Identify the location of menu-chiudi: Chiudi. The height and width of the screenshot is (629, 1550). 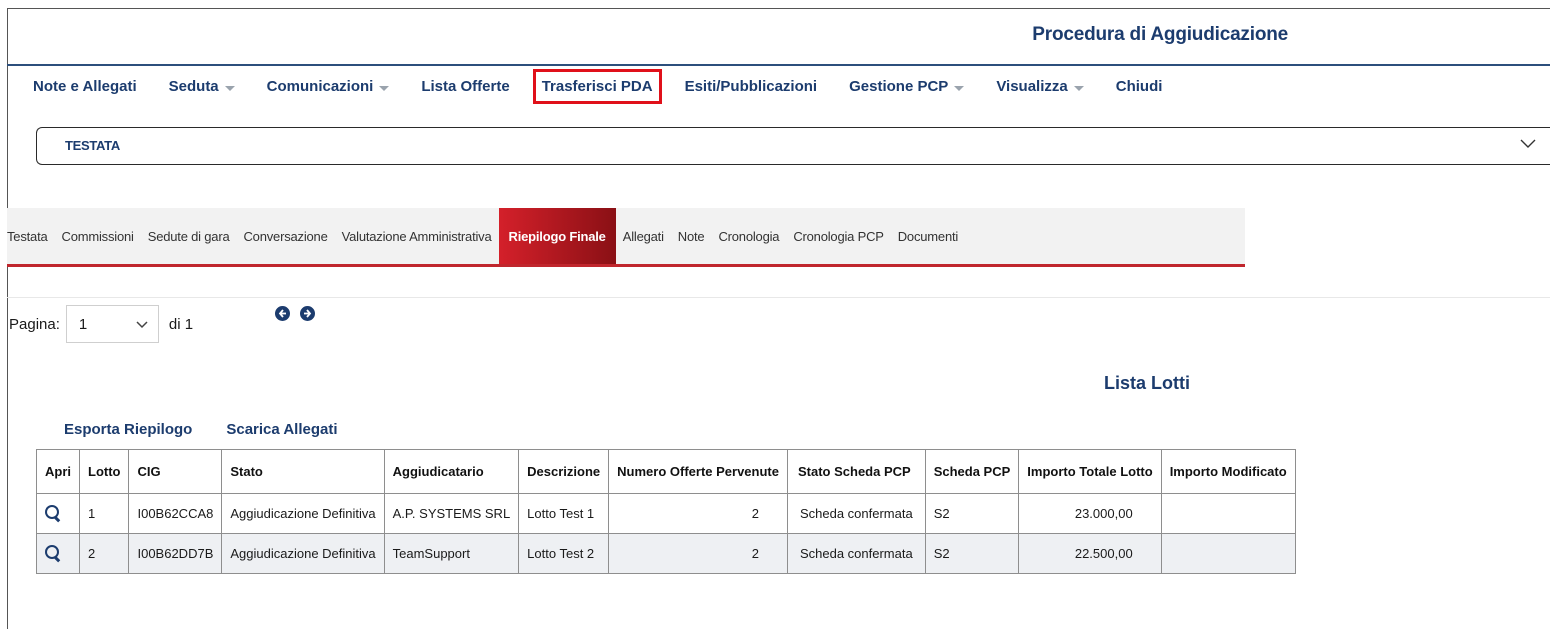
(1139, 86).